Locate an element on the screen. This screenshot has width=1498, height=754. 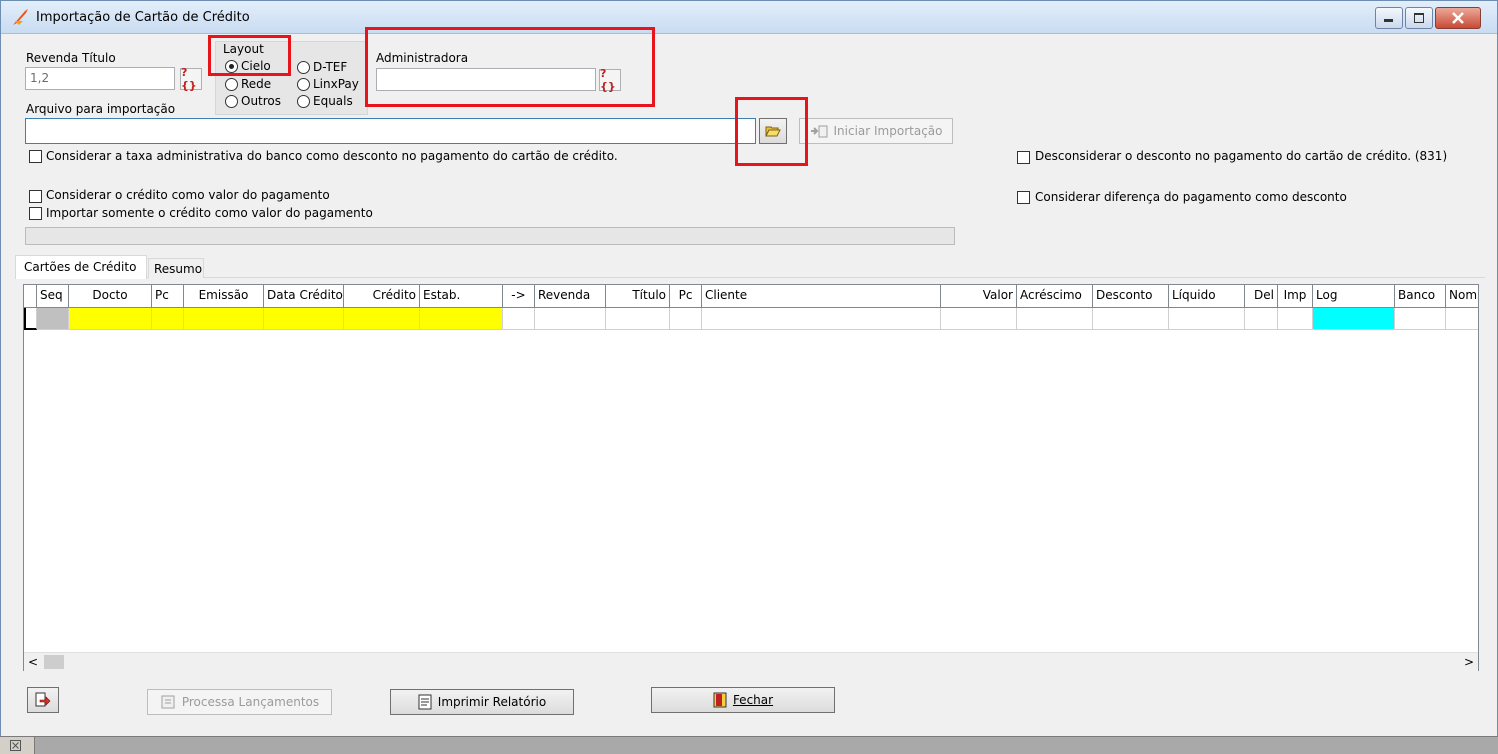
col-pc: Pc is located at coordinates (168, 296).